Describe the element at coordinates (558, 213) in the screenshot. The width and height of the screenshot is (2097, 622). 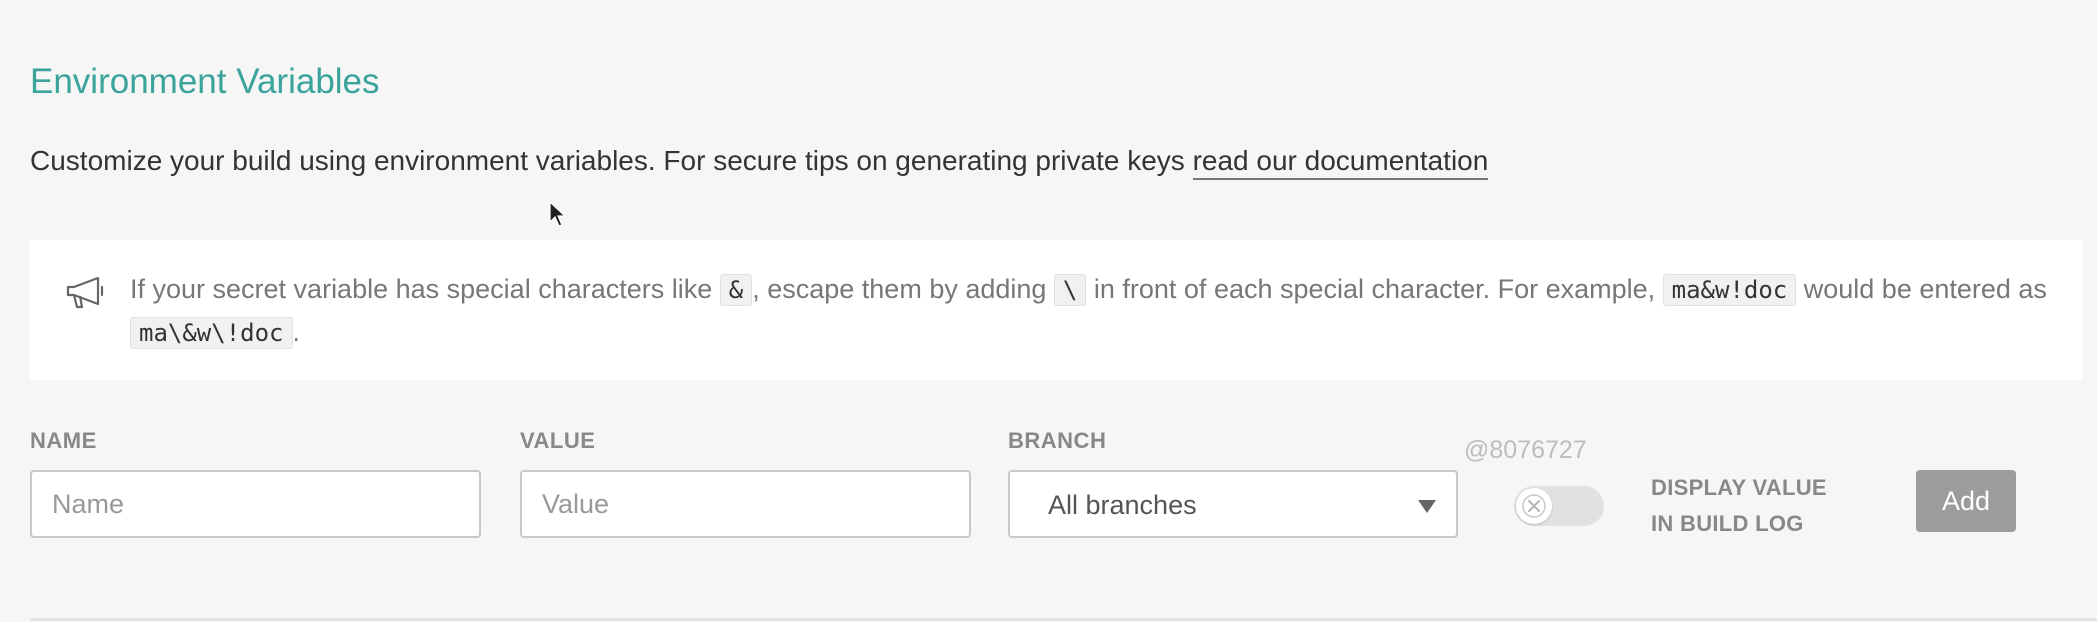
I see `mouse-cursor-icon` at that location.